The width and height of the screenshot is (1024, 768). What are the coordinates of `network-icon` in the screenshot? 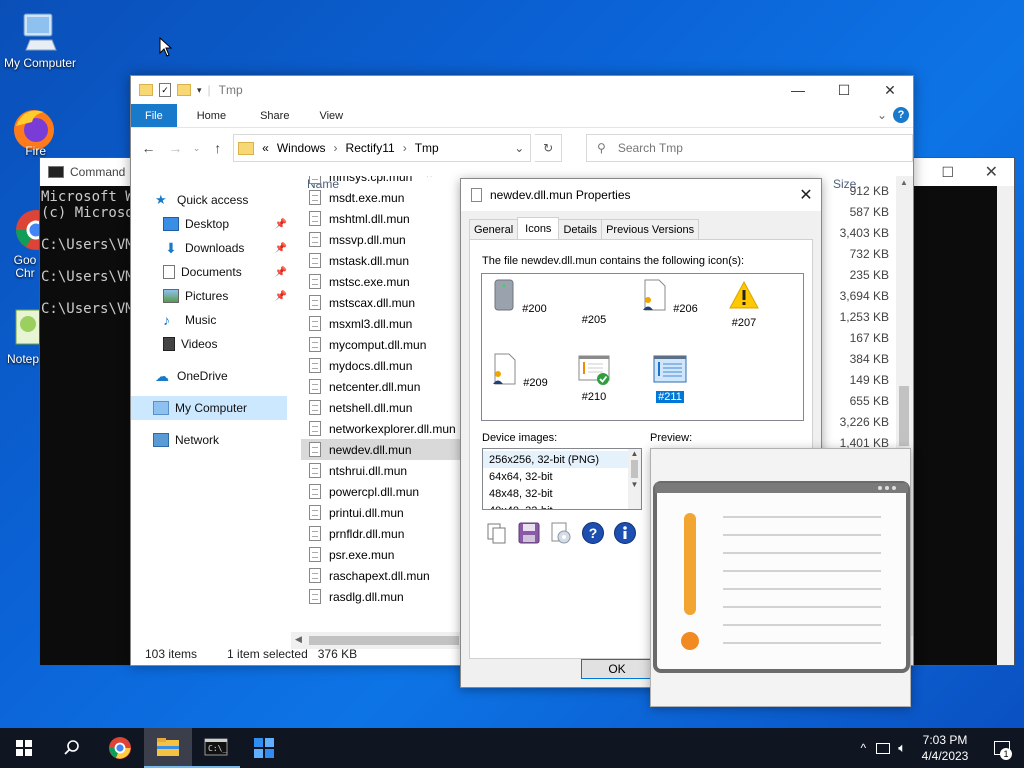 It's located at (883, 748).